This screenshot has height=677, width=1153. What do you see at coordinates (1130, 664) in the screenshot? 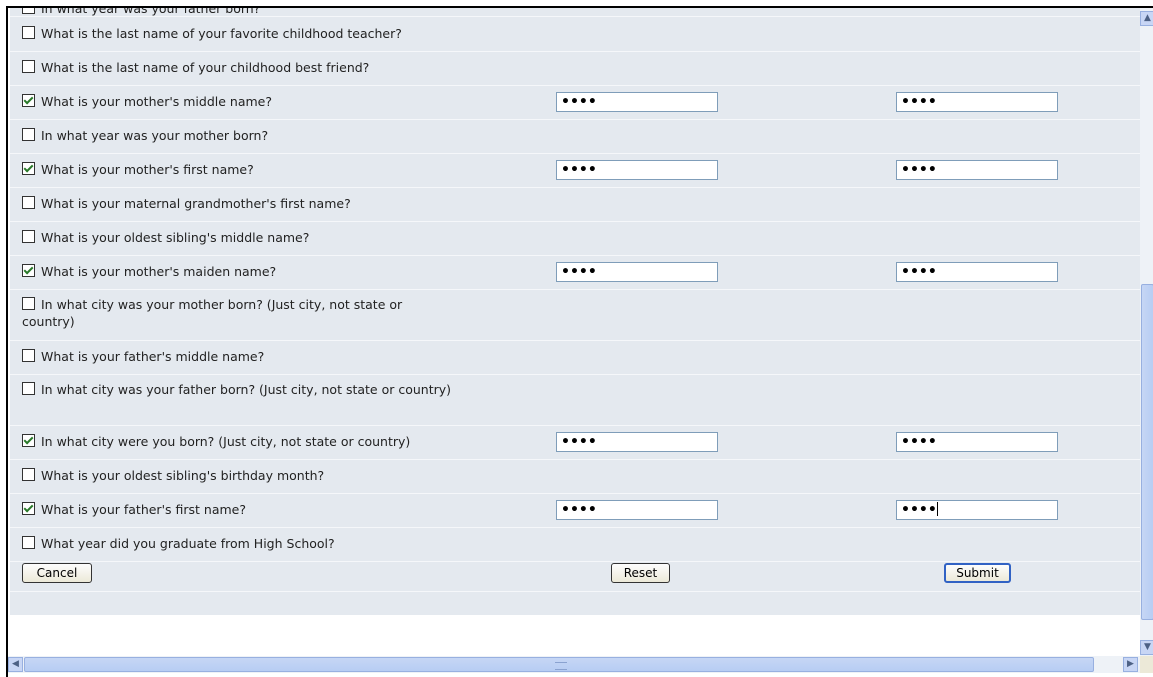
I see `scroll-right-icon: ▶` at bounding box center [1130, 664].